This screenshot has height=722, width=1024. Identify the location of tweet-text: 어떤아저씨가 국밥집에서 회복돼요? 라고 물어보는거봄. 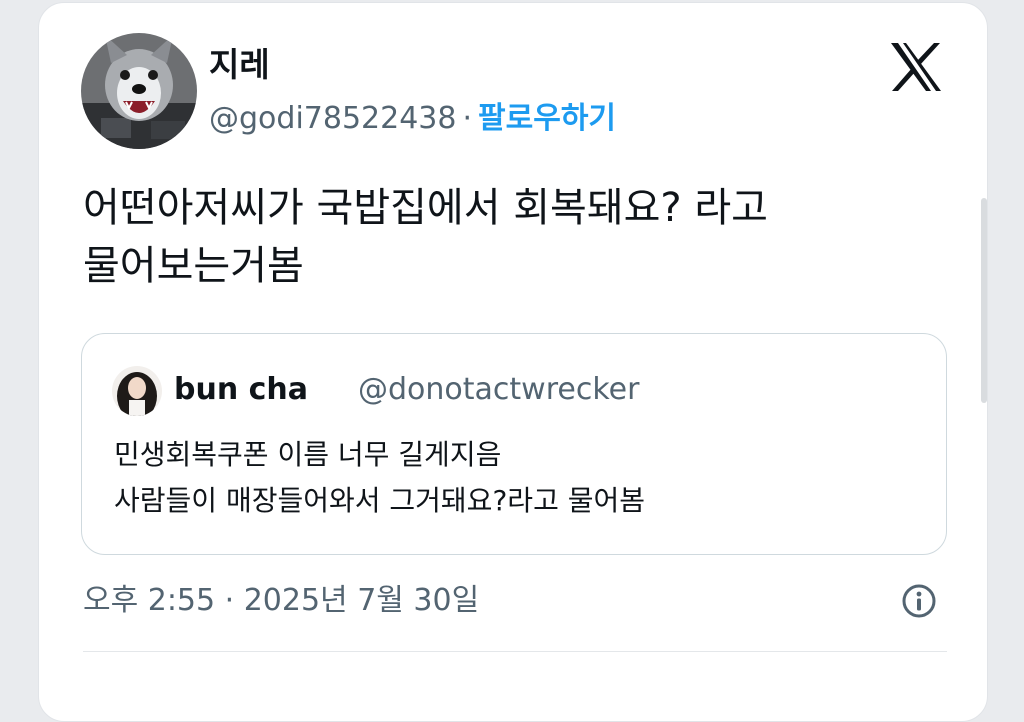
(513, 237).